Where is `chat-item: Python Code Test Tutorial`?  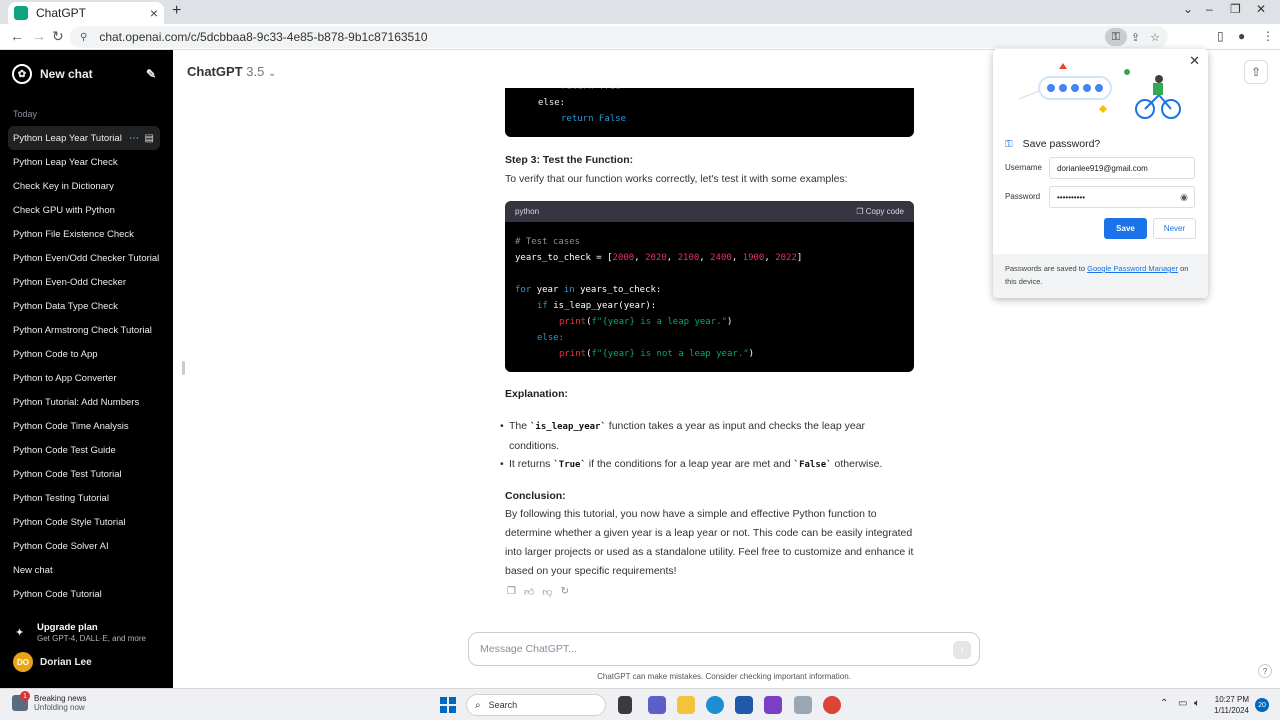
chat-item: Python Code Test Tutorial is located at coordinates (84, 474).